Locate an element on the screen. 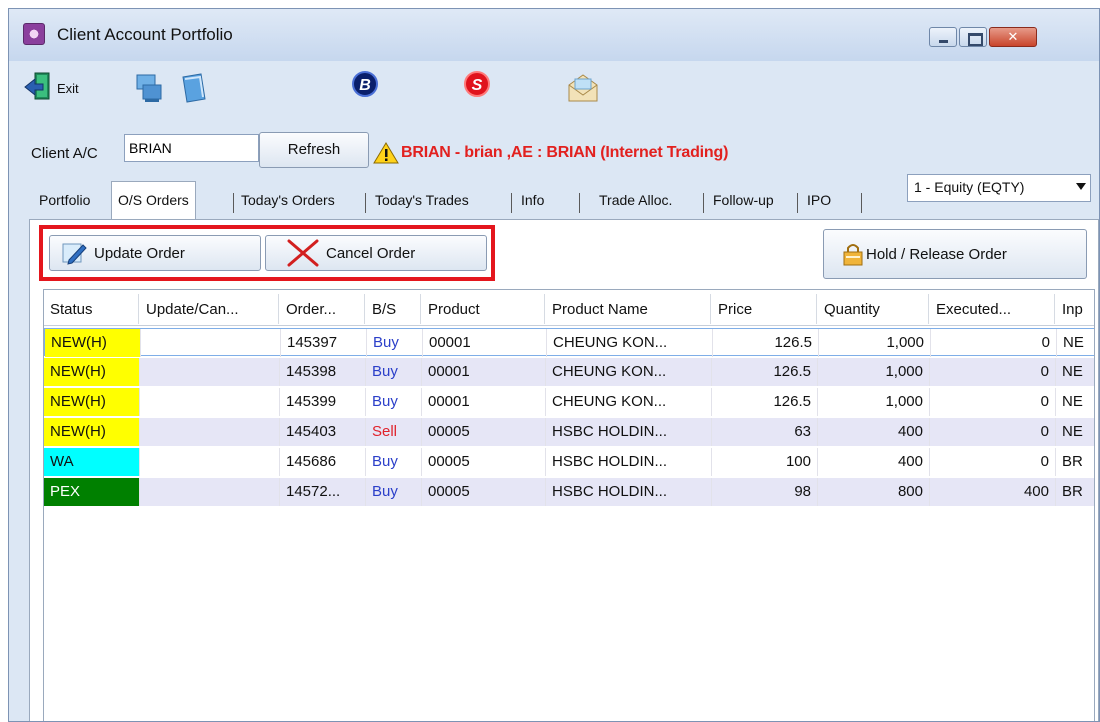  title-bar: Client Account Portfolio ✕ is located at coordinates (554, 35).